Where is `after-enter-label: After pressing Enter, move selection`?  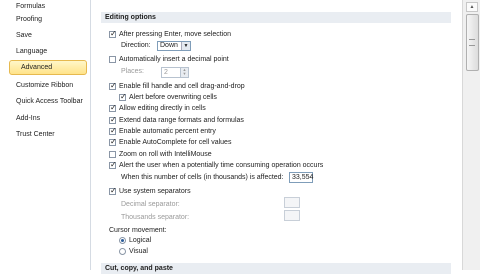 after-enter-label: After pressing Enter, move selection is located at coordinates (175, 34).